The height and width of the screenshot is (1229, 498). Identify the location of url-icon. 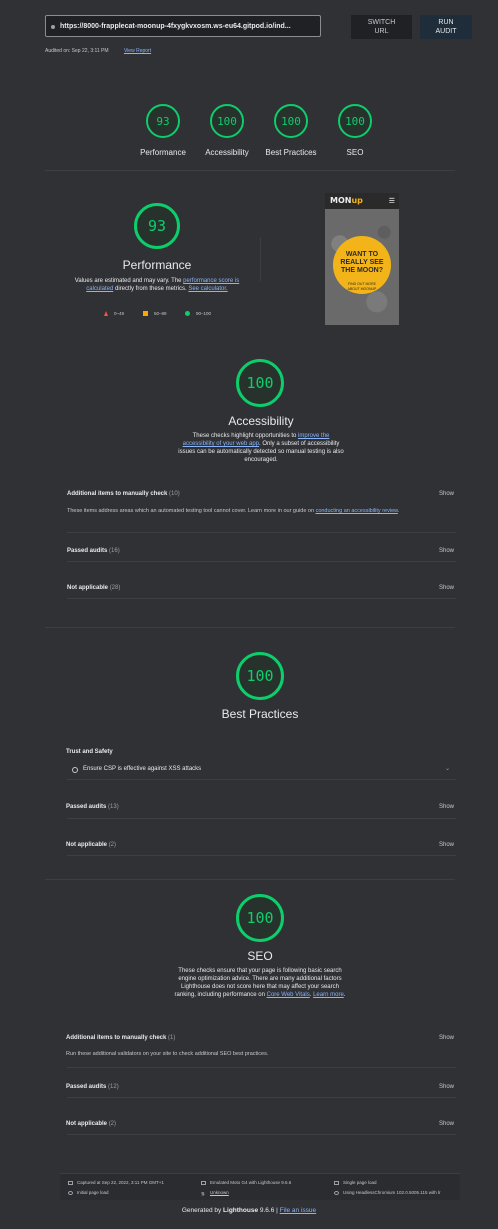
(53, 27).